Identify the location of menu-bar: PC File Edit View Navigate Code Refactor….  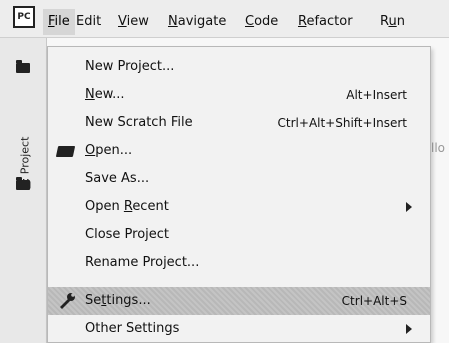
(224, 19).